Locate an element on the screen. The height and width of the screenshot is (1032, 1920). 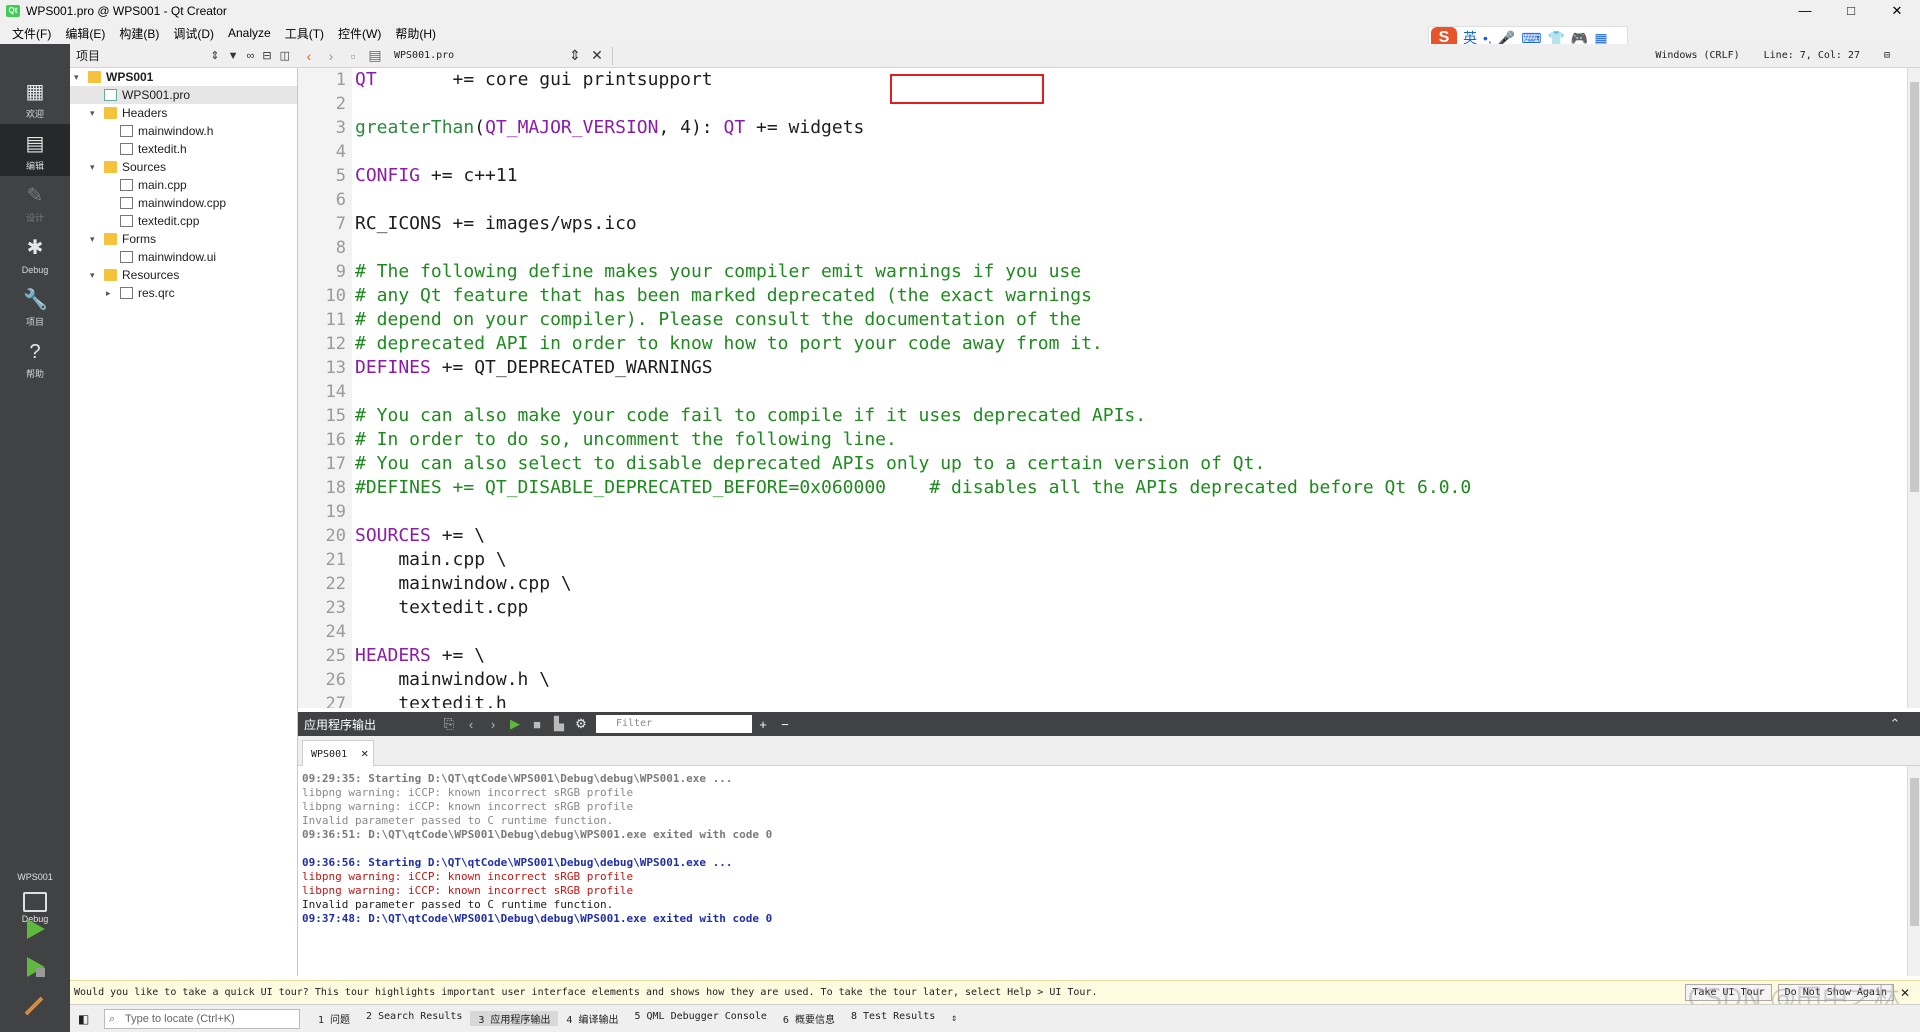
tree-item: WPS001.pro is located at coordinates (183, 95).